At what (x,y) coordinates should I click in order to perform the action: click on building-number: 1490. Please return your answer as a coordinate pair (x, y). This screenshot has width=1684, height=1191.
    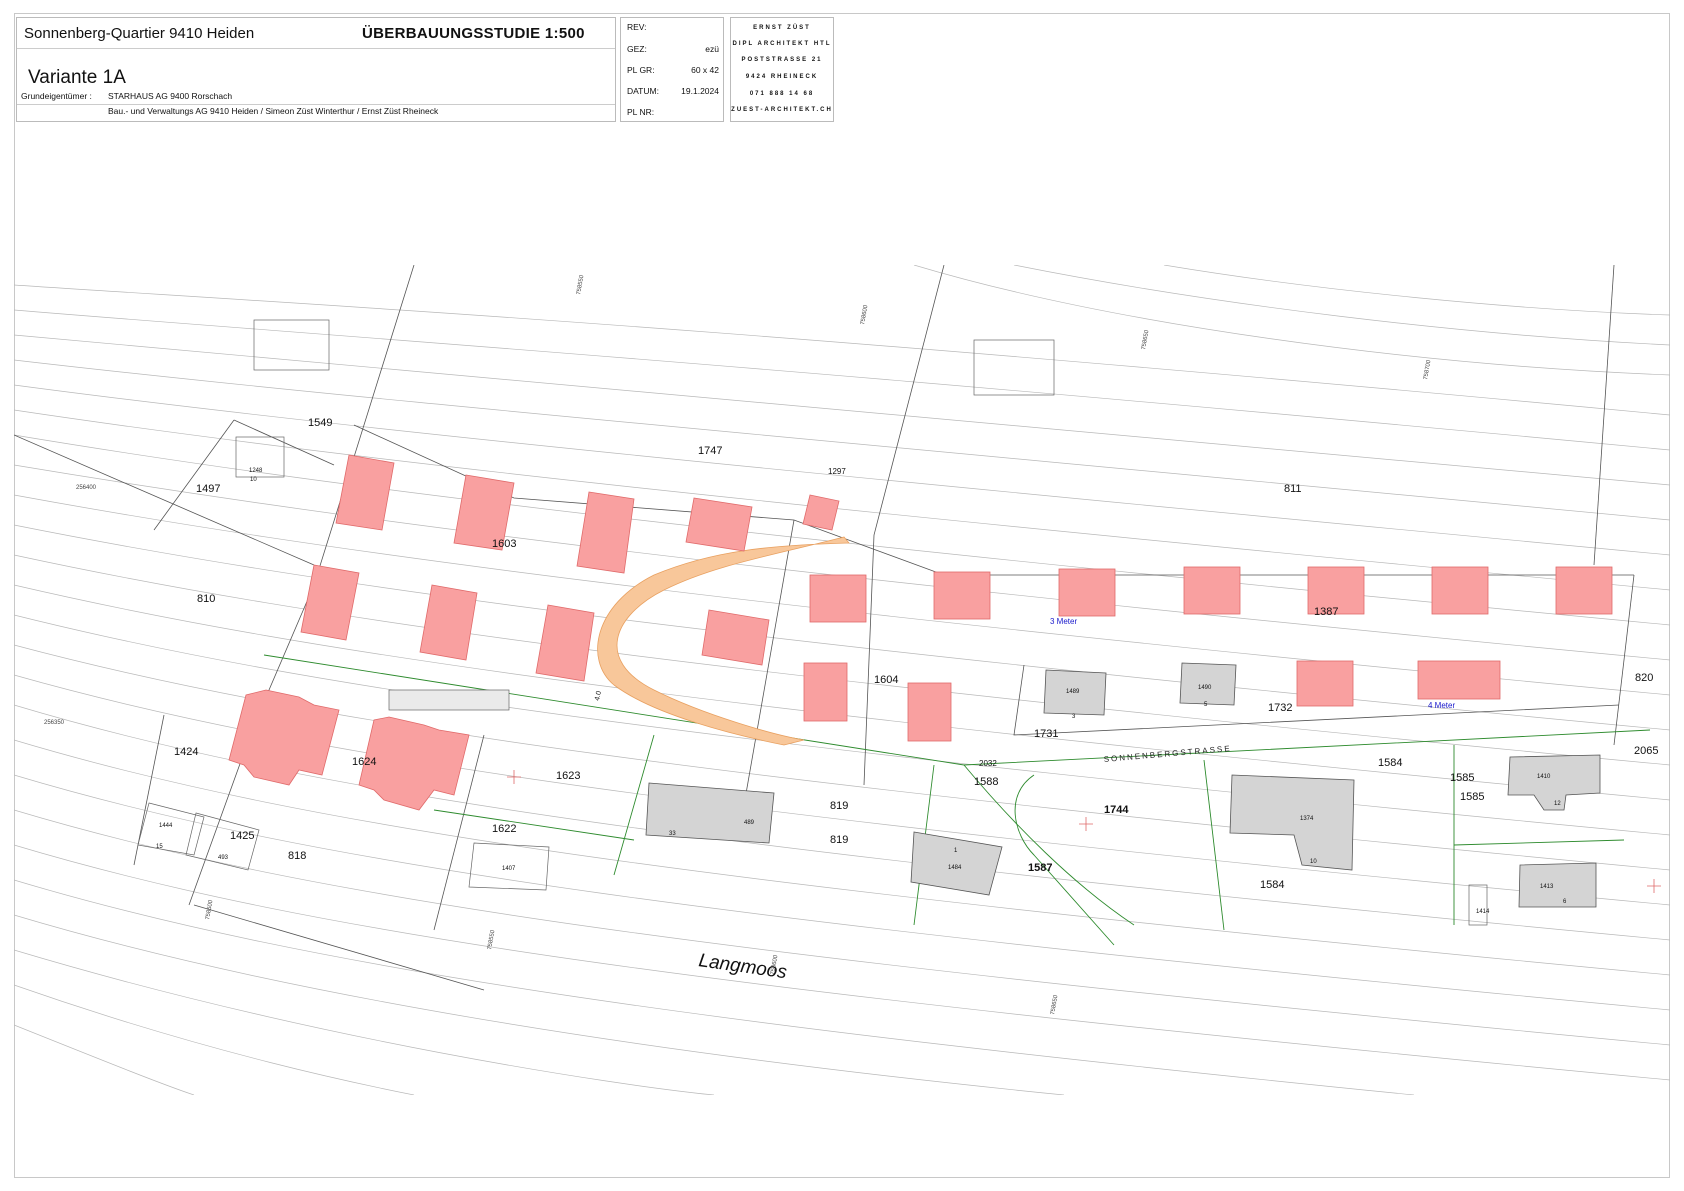
    Looking at the image, I should click on (1205, 688).